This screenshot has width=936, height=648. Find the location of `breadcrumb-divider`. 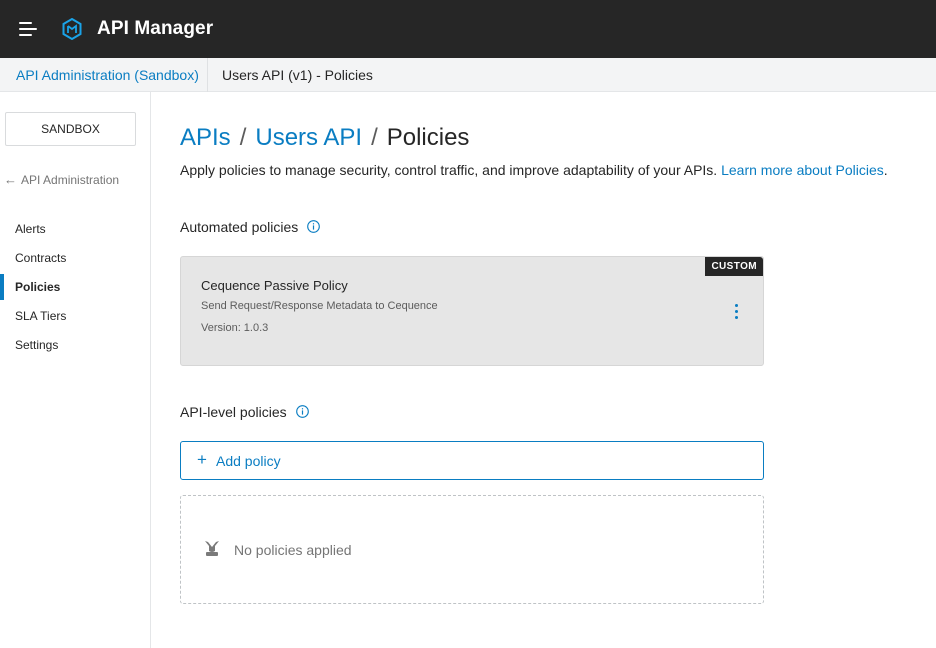

breadcrumb-divider is located at coordinates (207, 75).